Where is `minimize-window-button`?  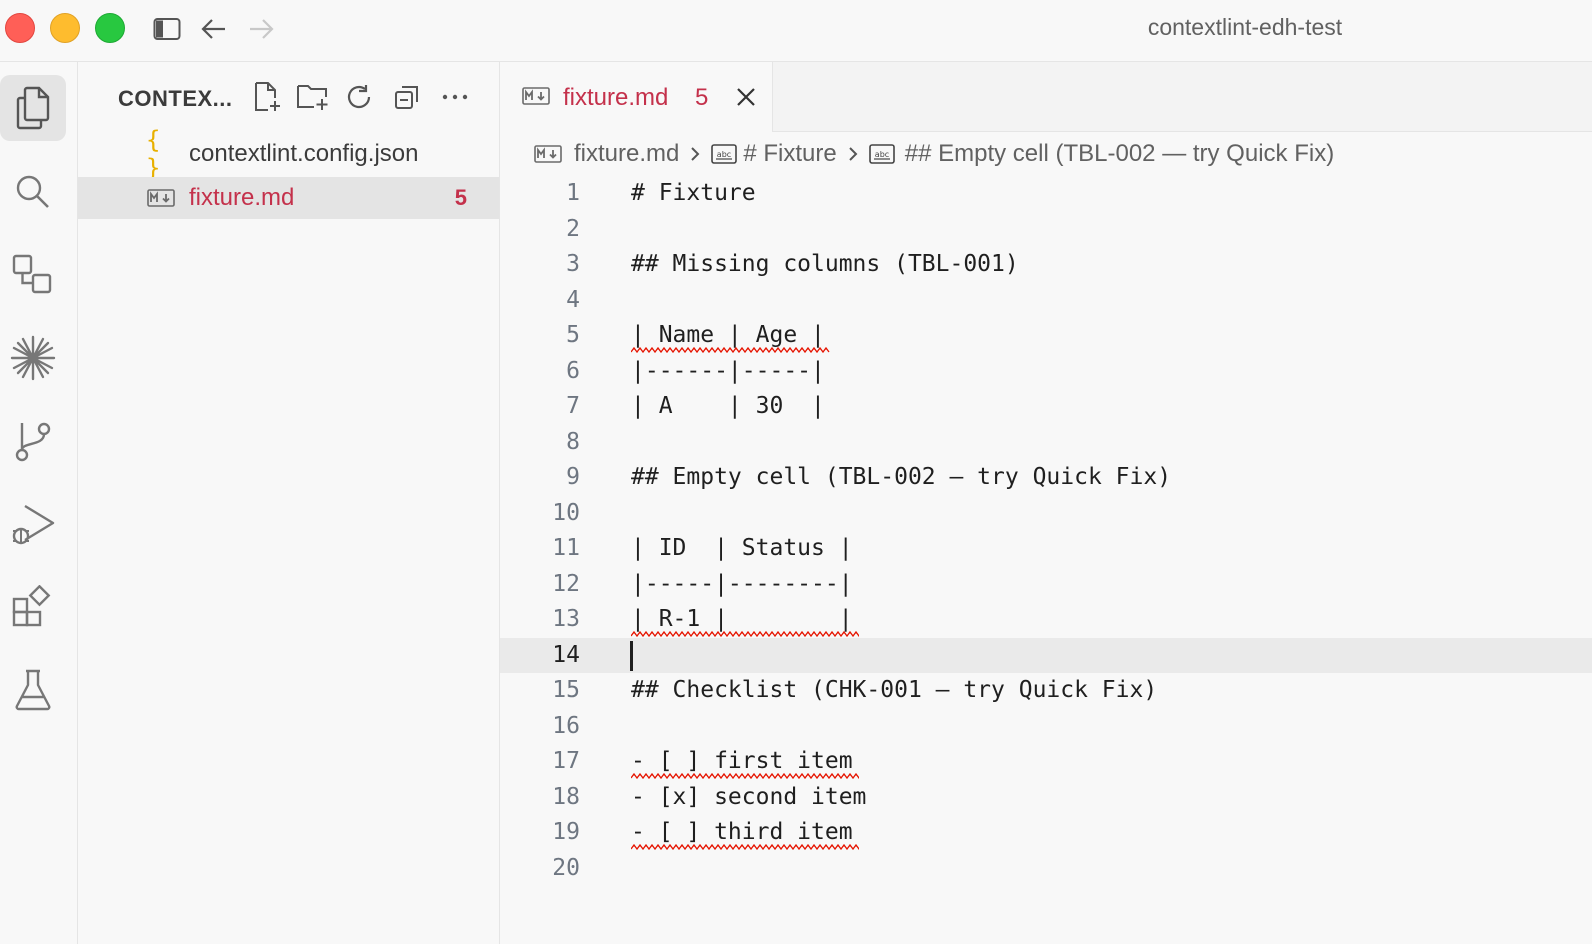
minimize-window-button is located at coordinates (65, 28).